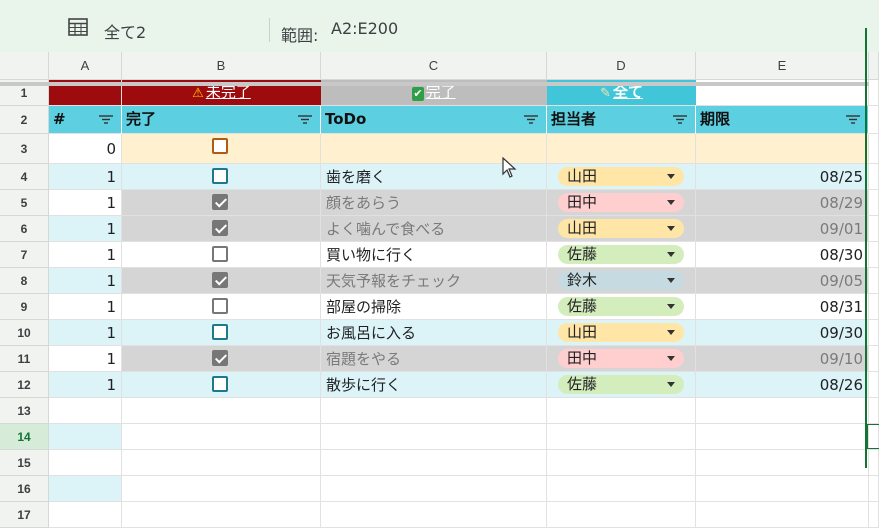  What do you see at coordinates (221, 66) in the screenshot?
I see `column-header-b: B` at bounding box center [221, 66].